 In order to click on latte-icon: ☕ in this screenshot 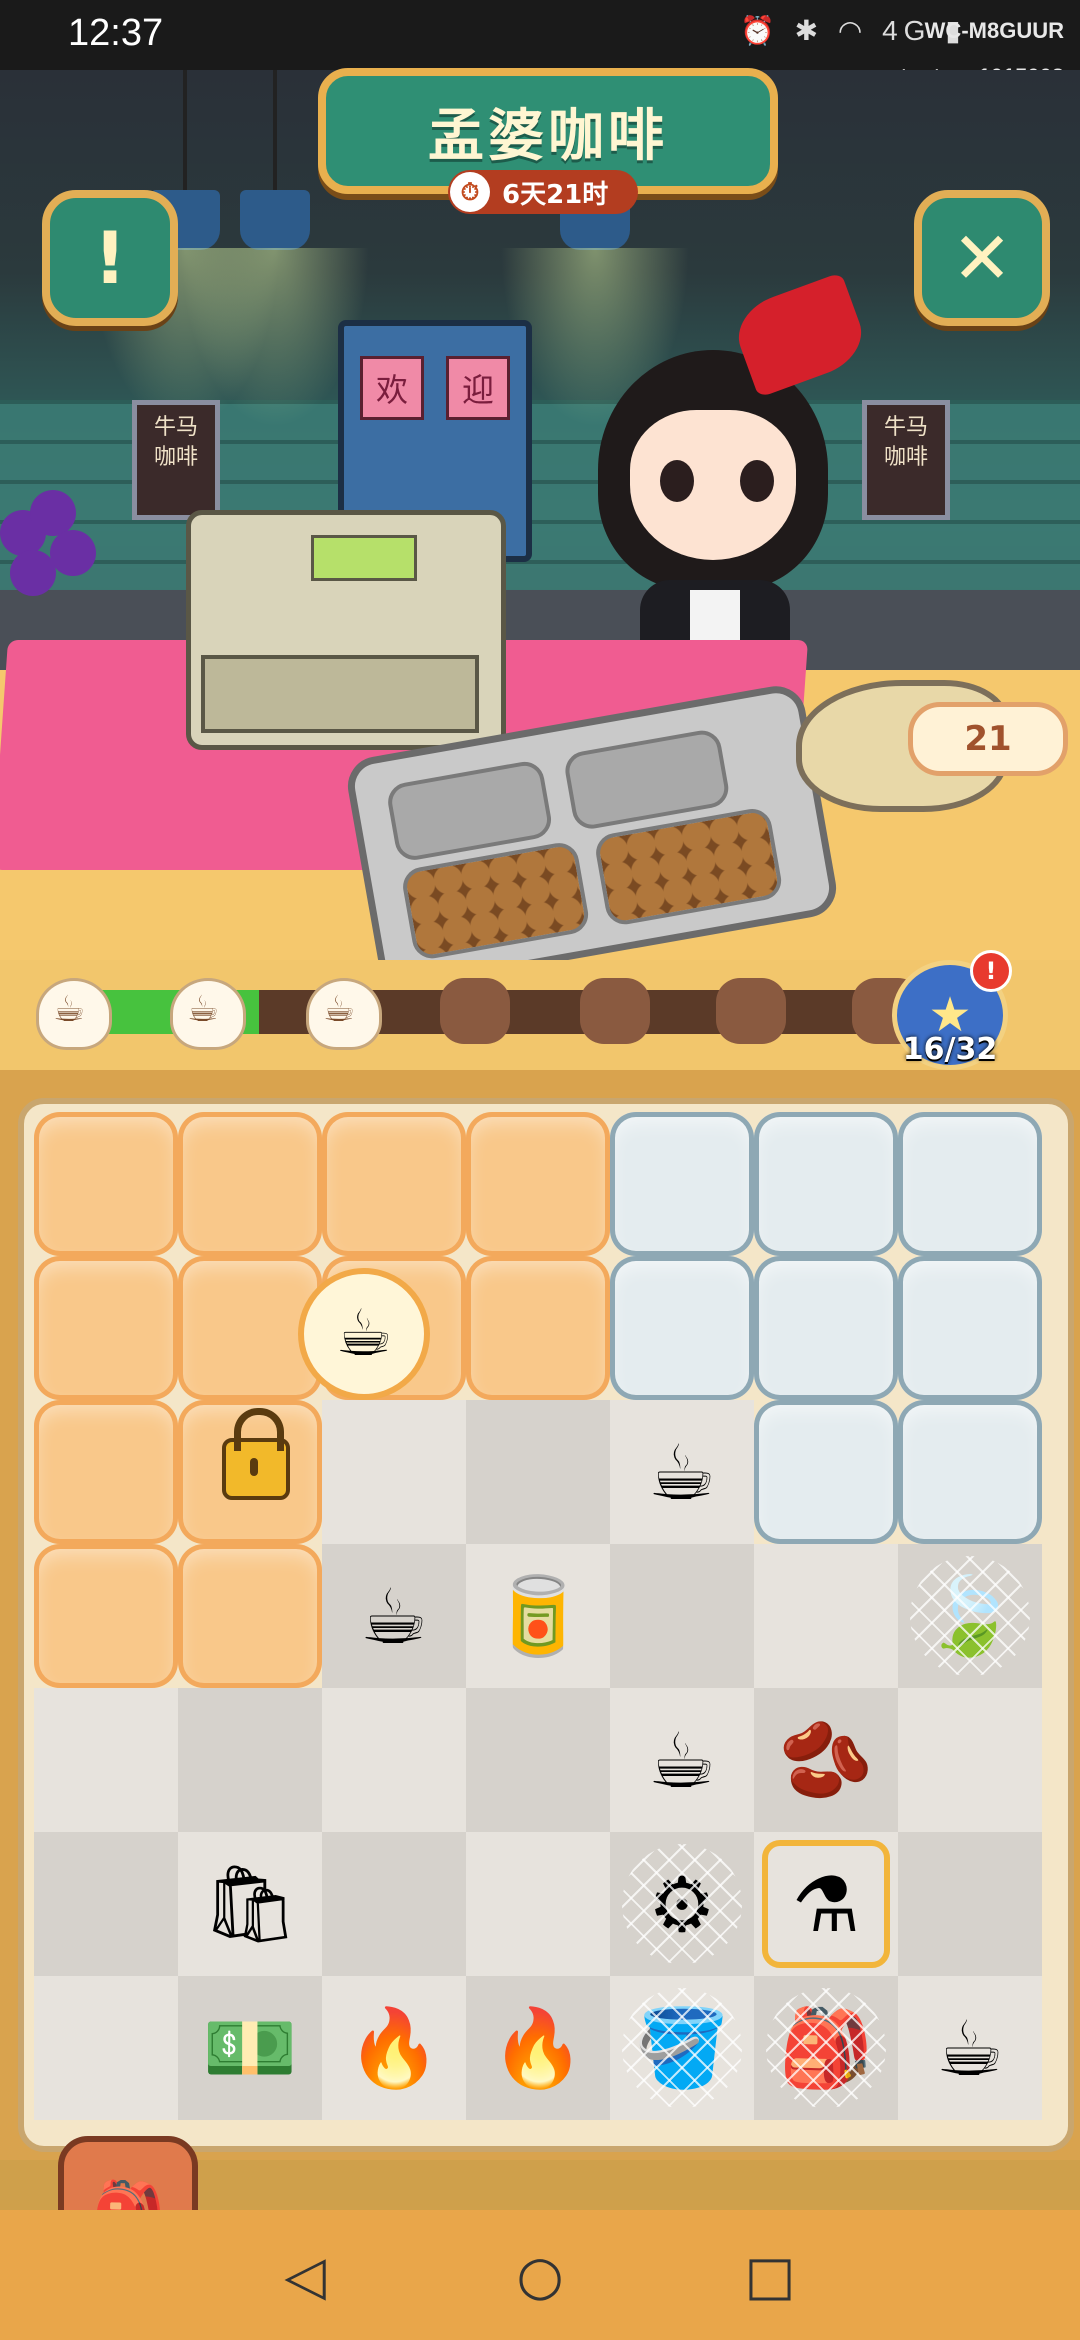, I will do `click(364, 1334)`.